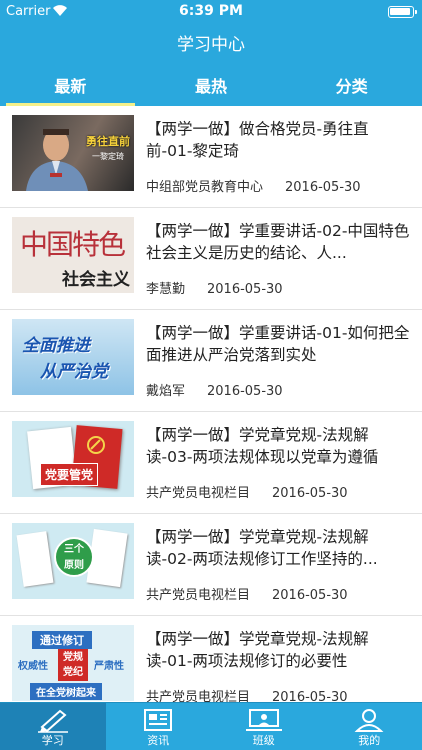 The height and width of the screenshot is (750, 422). I want to click on thumbnail-caption: 通过修订, so click(62, 640).